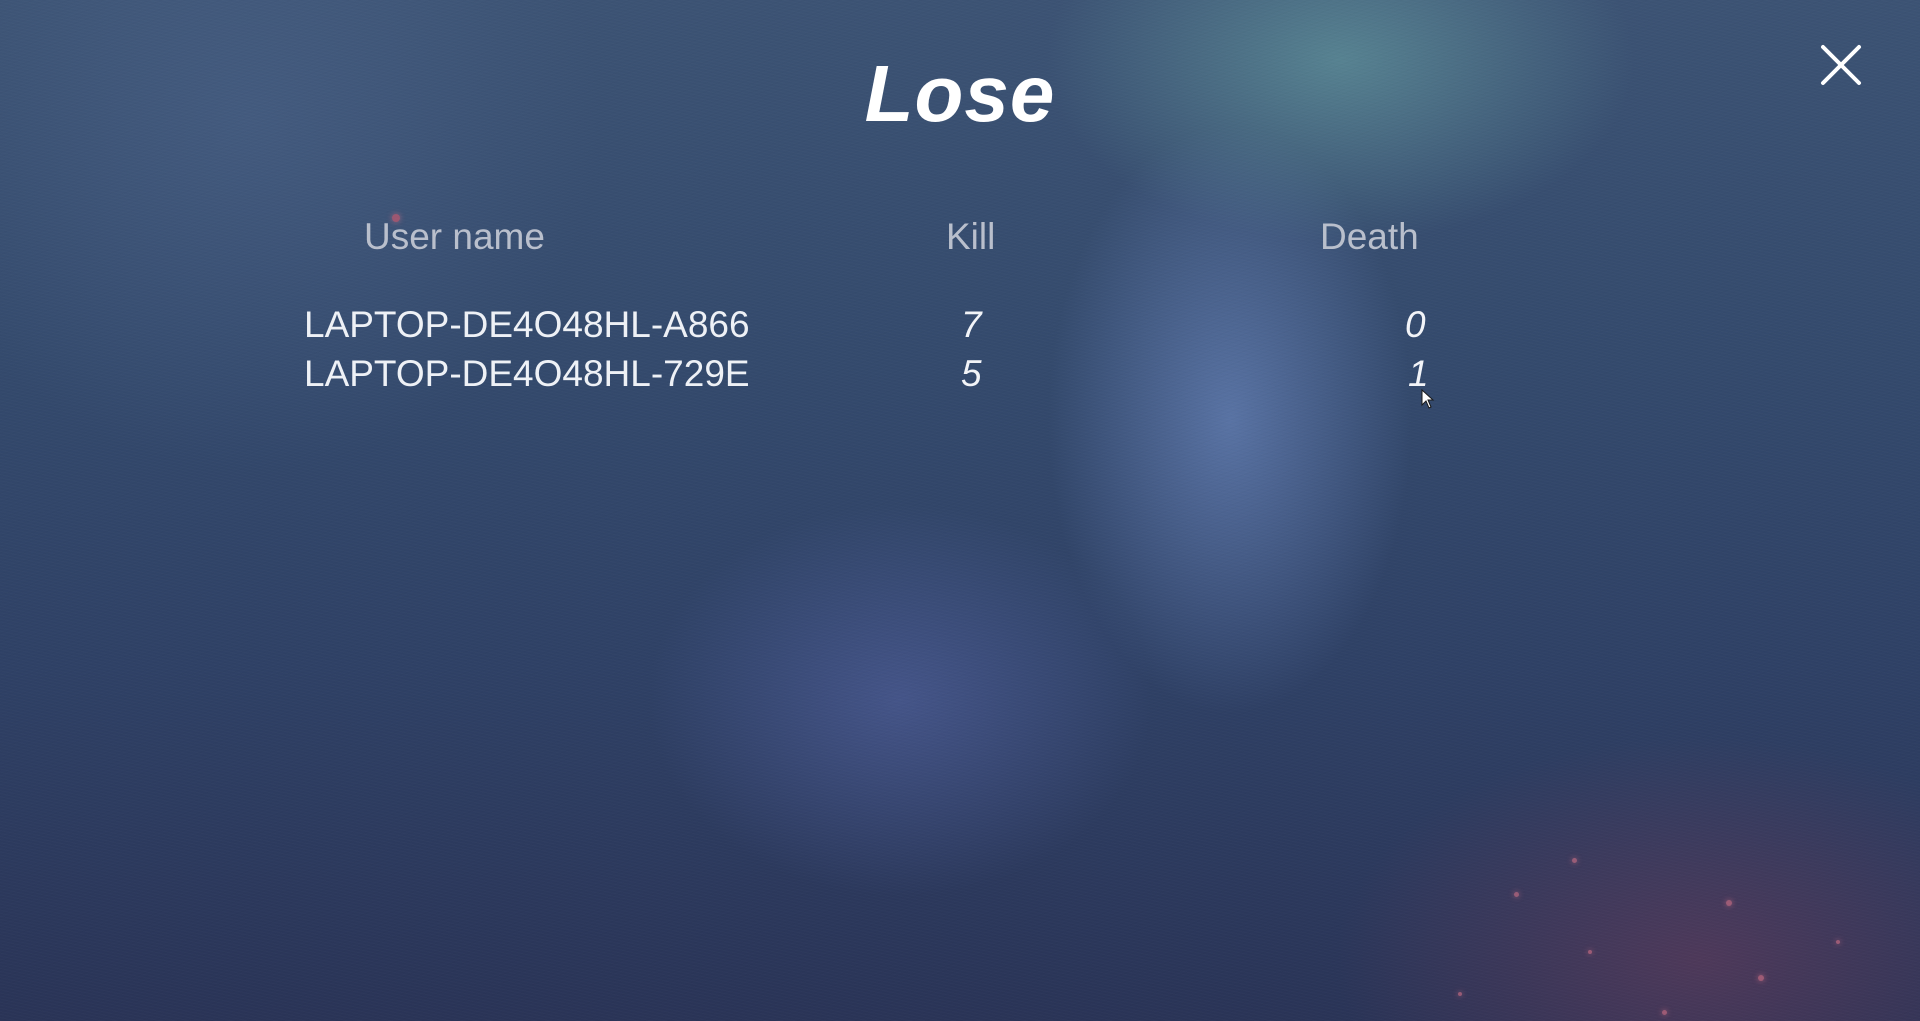 The width and height of the screenshot is (1920, 1021). What do you see at coordinates (960, 93) in the screenshot?
I see `result-title: Lose` at bounding box center [960, 93].